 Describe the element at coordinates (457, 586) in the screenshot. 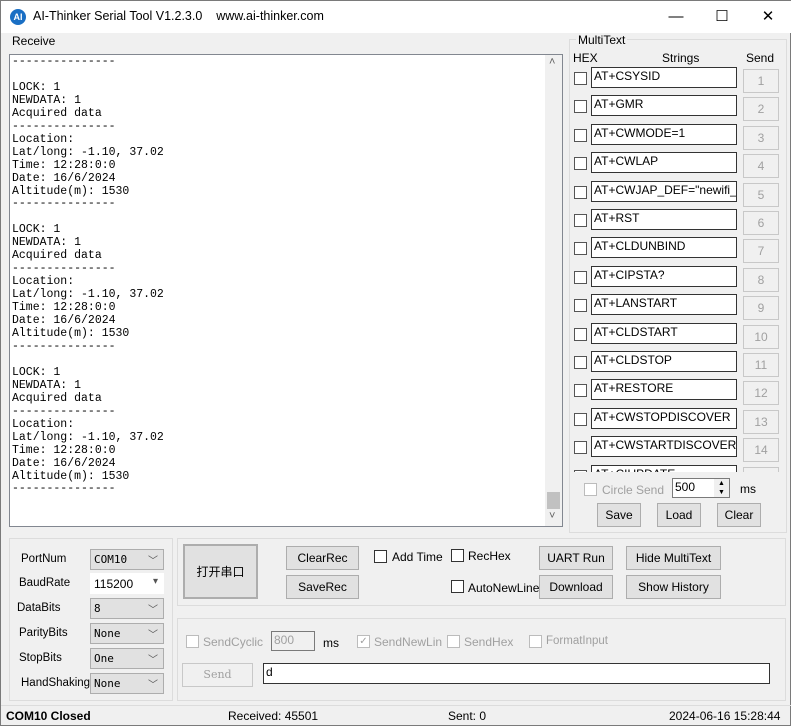

I see `auto-newline-checkbox` at that location.